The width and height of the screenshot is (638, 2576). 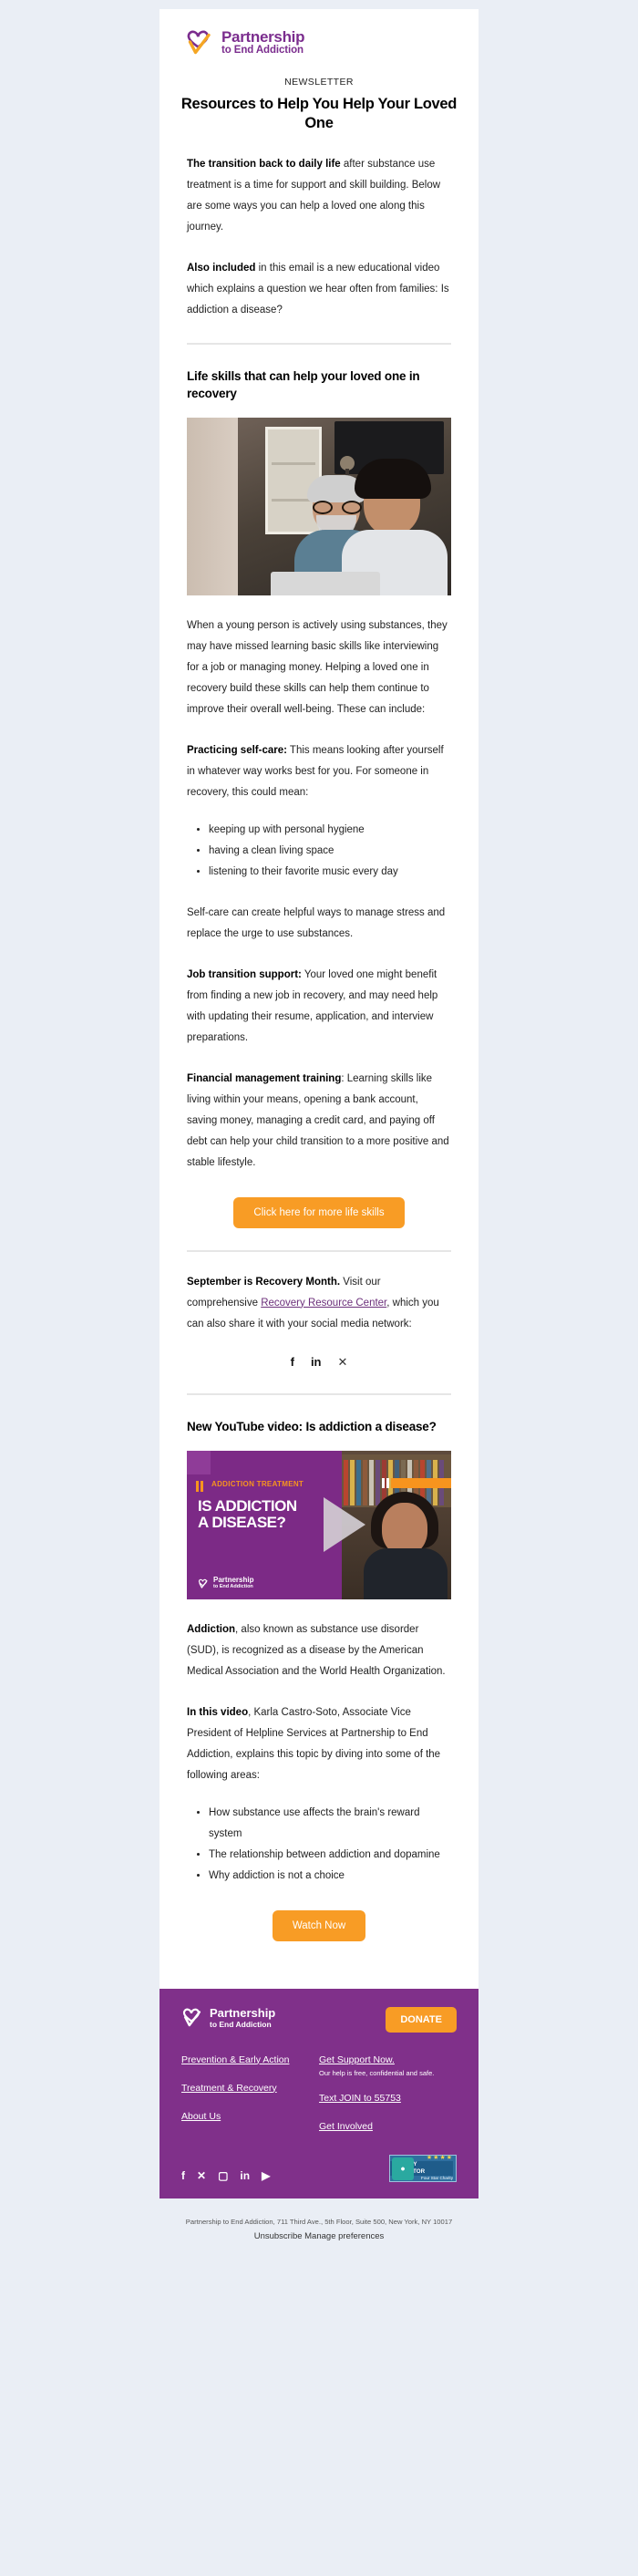 I want to click on charity-stars: ★★★★, so click(x=439, y=2158).